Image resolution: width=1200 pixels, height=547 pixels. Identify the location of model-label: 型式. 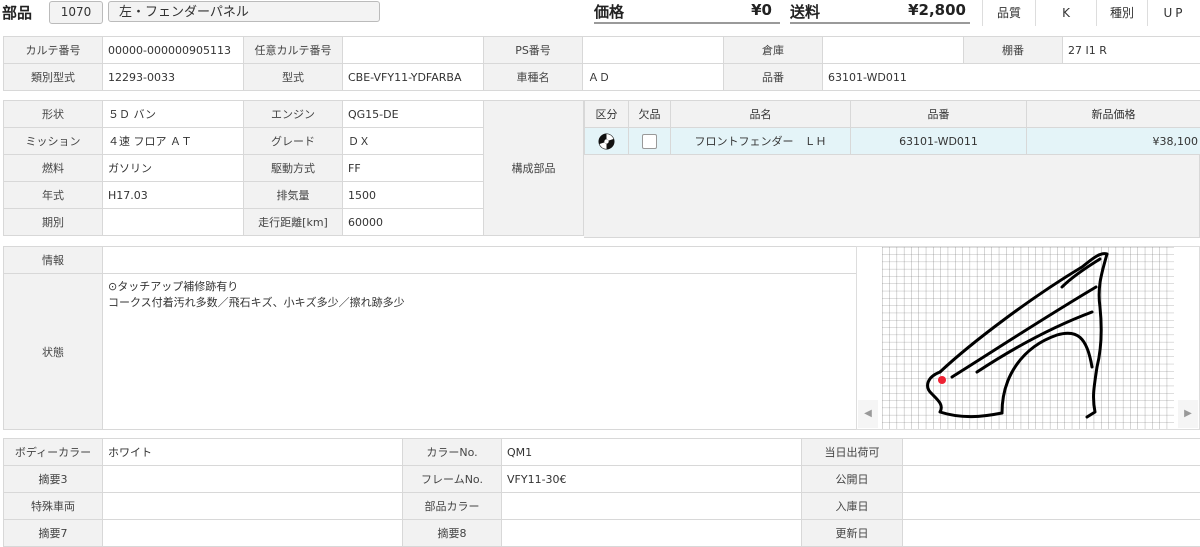
(293, 77).